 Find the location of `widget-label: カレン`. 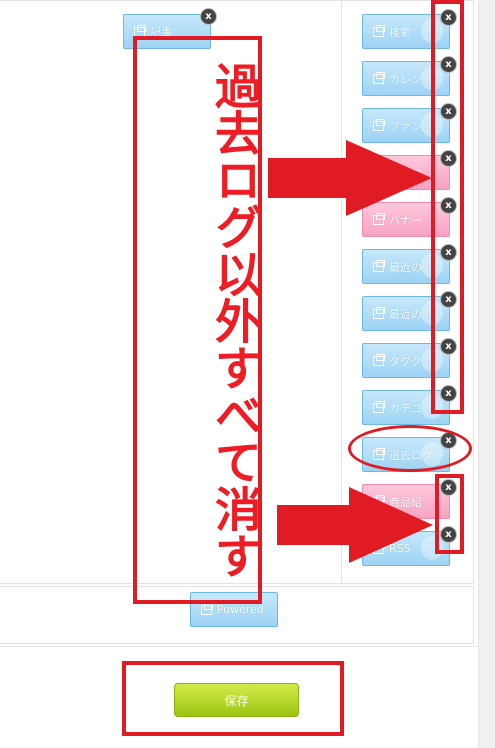

widget-label: カレン is located at coordinates (405, 79).